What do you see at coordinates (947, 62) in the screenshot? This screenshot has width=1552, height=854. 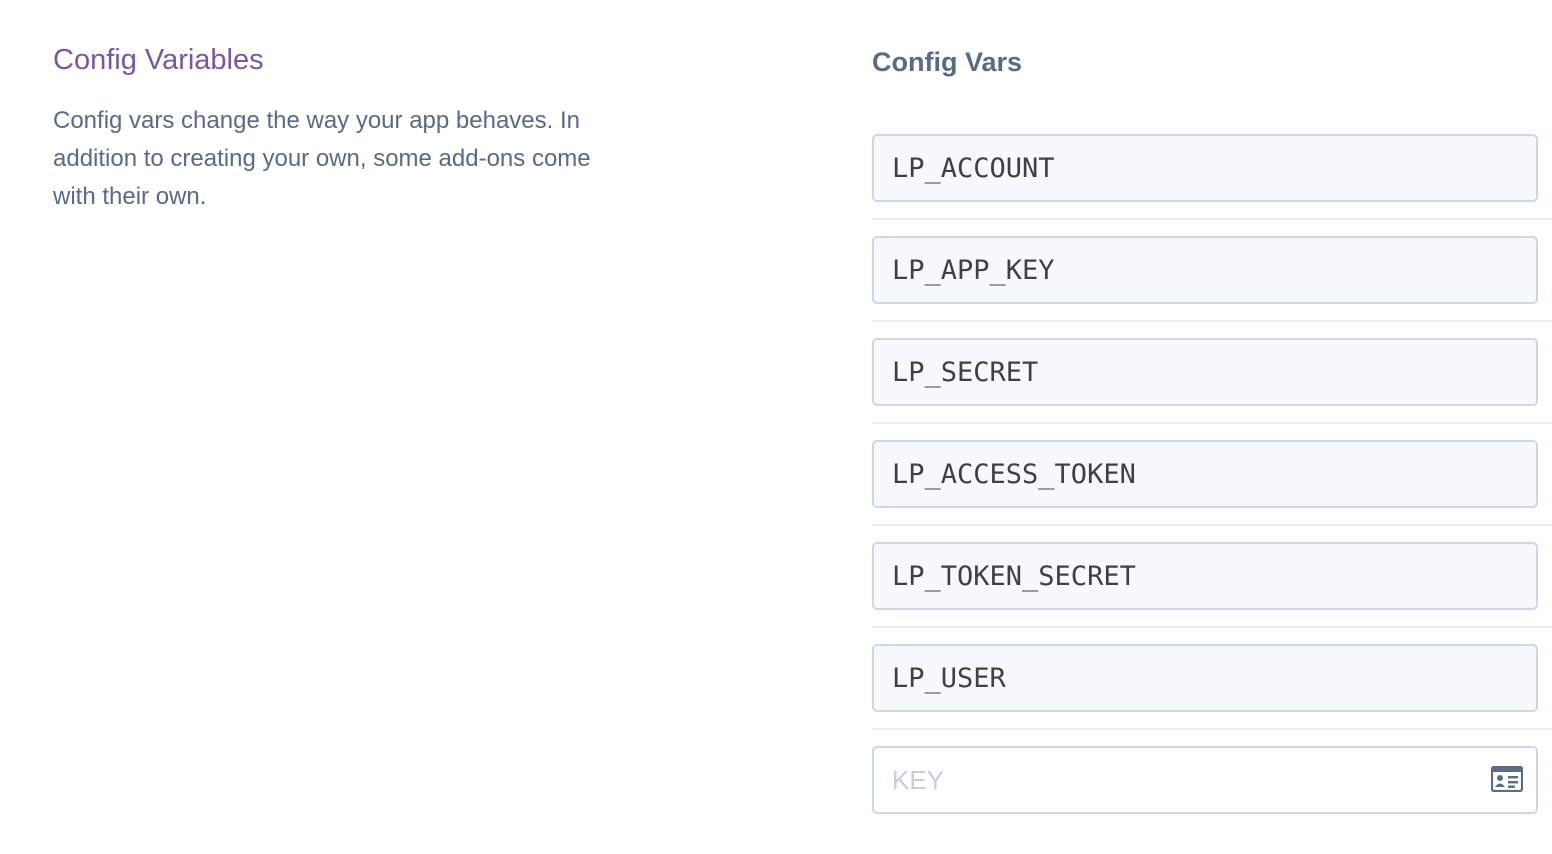 I see `config-vars-heading: Config Vars` at bounding box center [947, 62].